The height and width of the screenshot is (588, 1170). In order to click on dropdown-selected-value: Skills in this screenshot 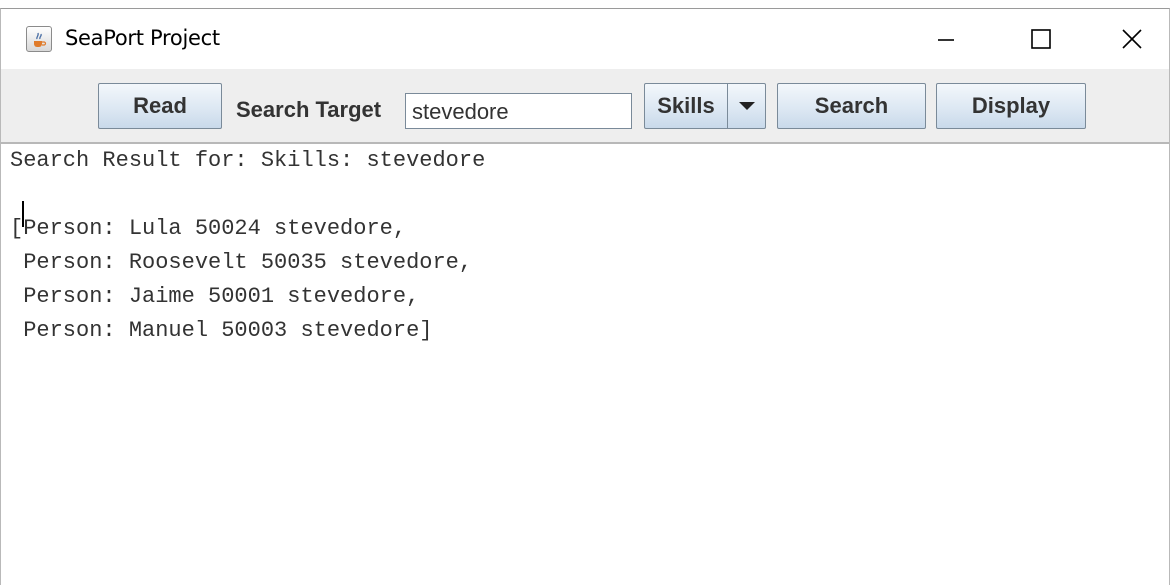, I will do `click(686, 106)`.